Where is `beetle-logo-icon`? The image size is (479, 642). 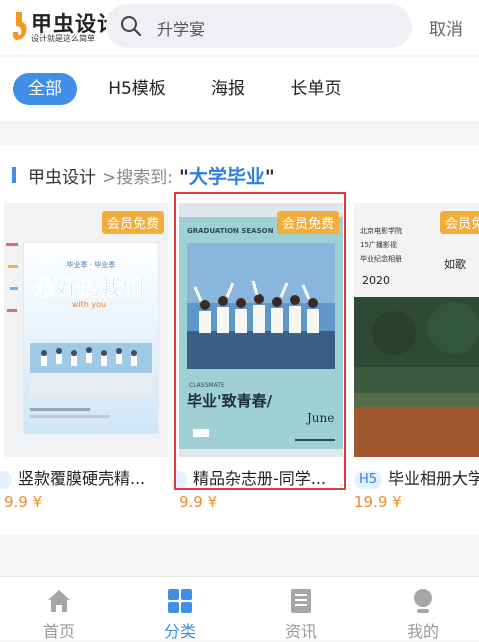
beetle-logo-icon is located at coordinates (19, 26).